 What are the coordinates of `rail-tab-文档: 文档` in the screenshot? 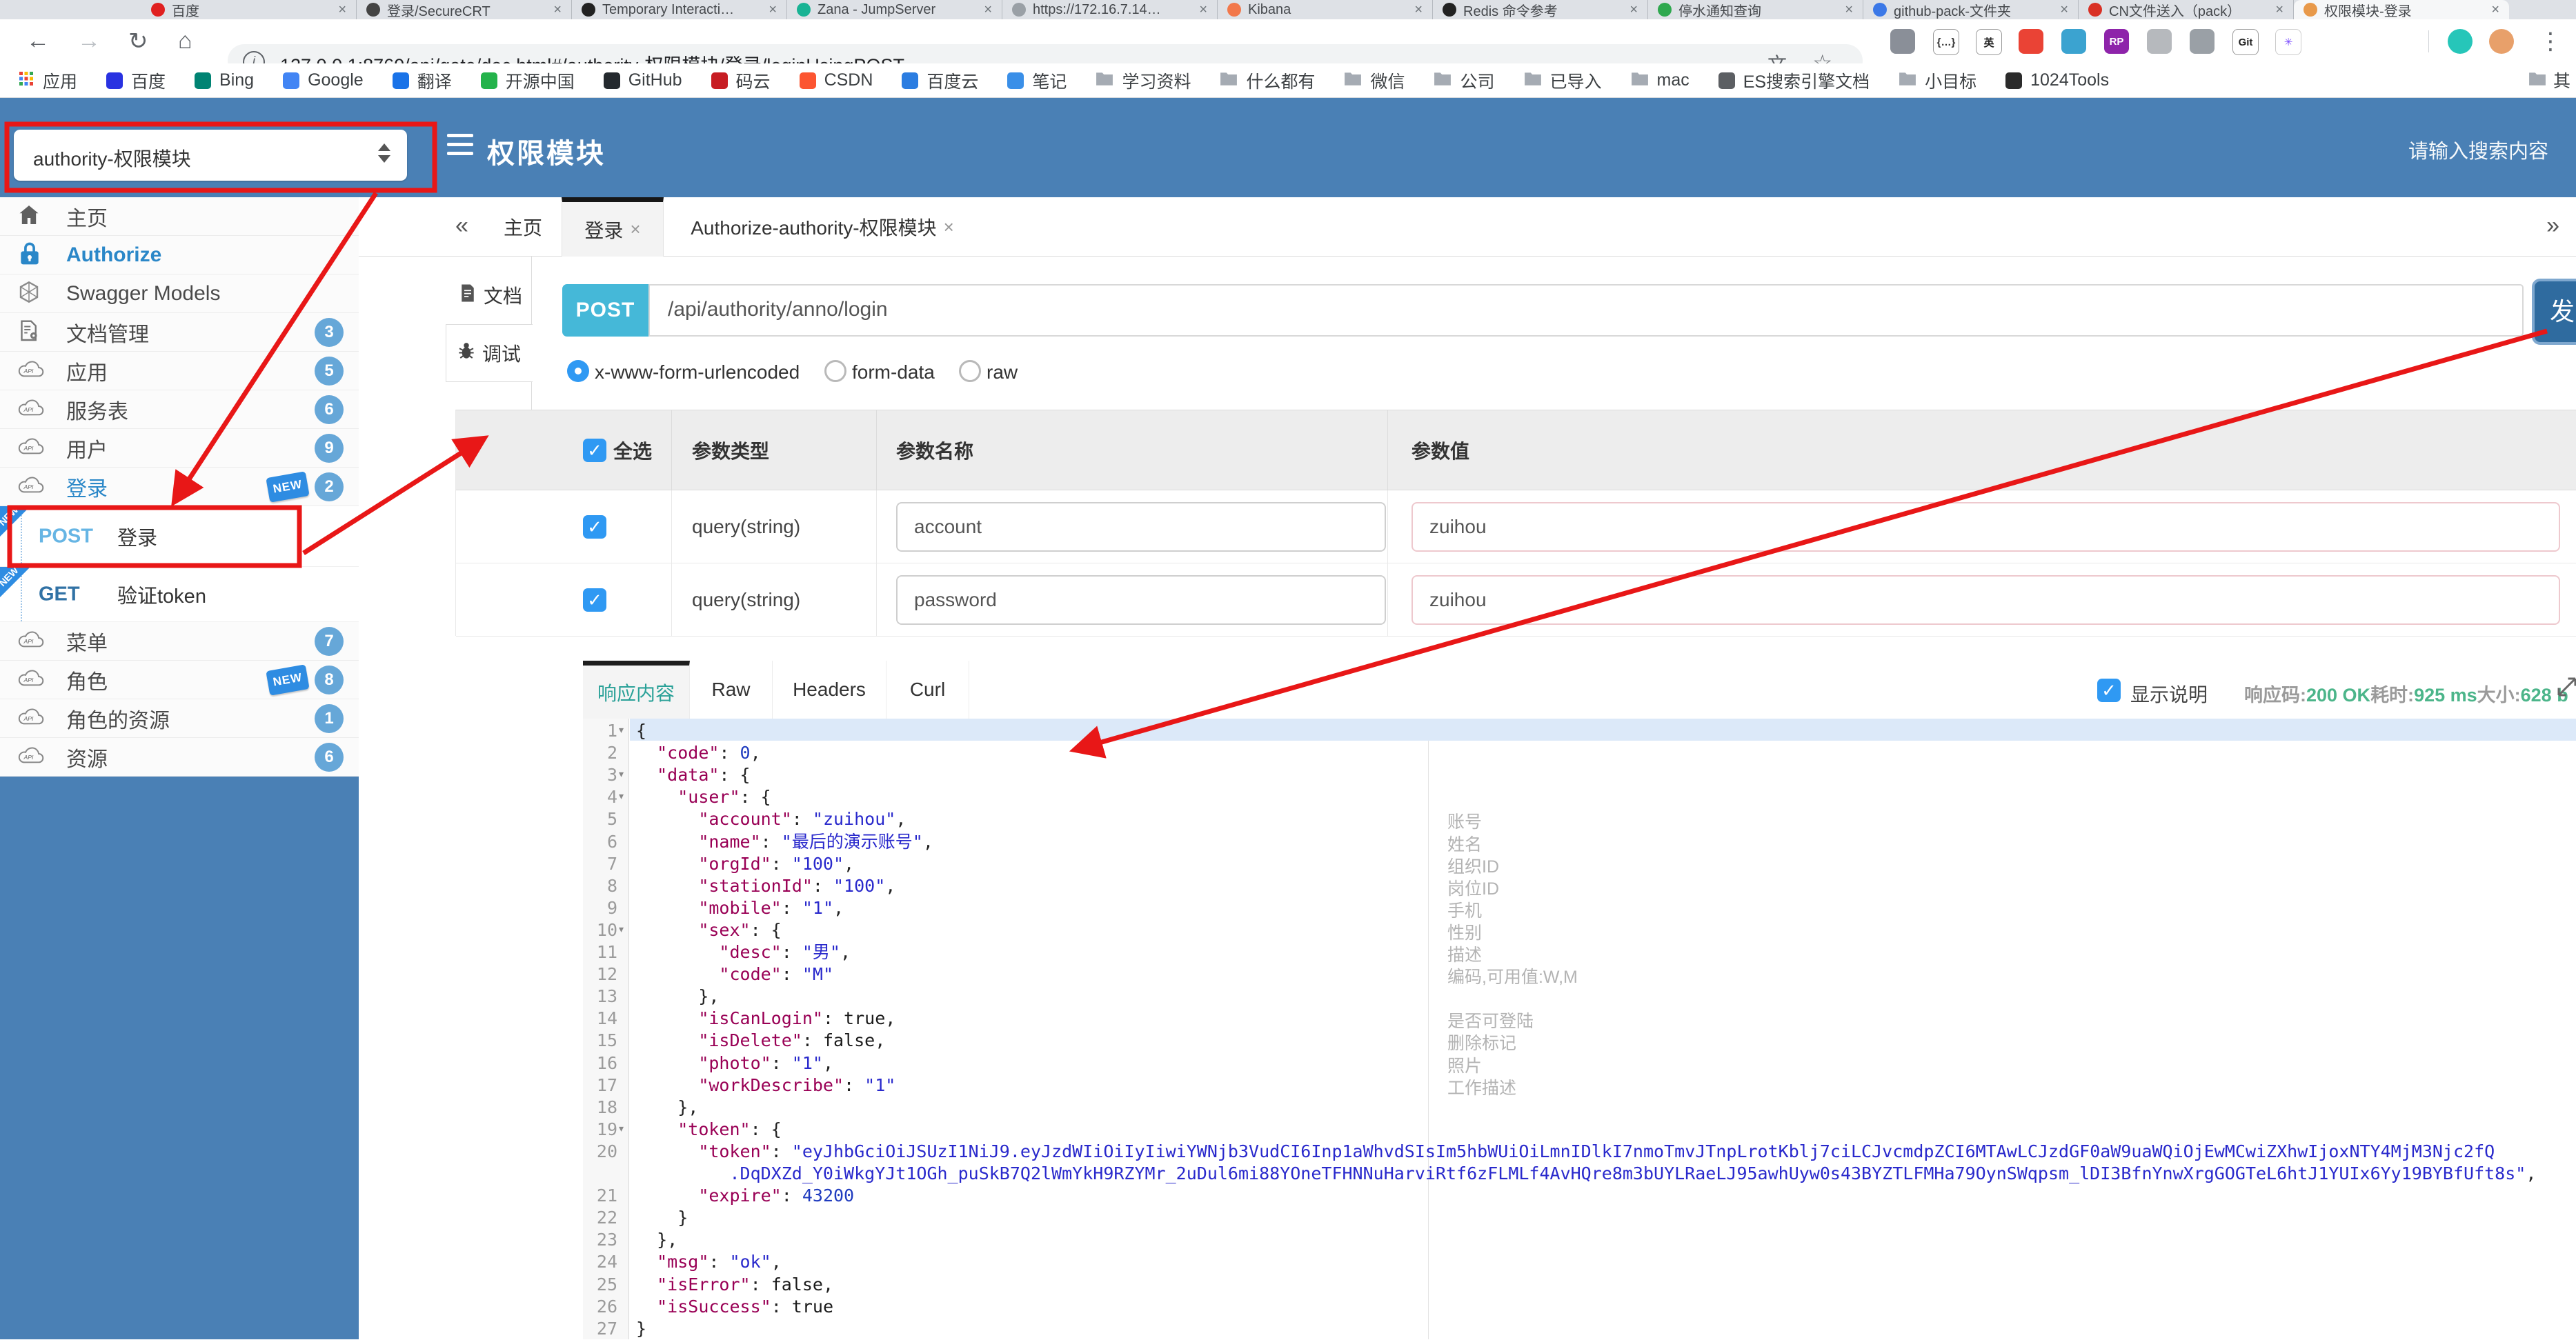 It's located at (491, 295).